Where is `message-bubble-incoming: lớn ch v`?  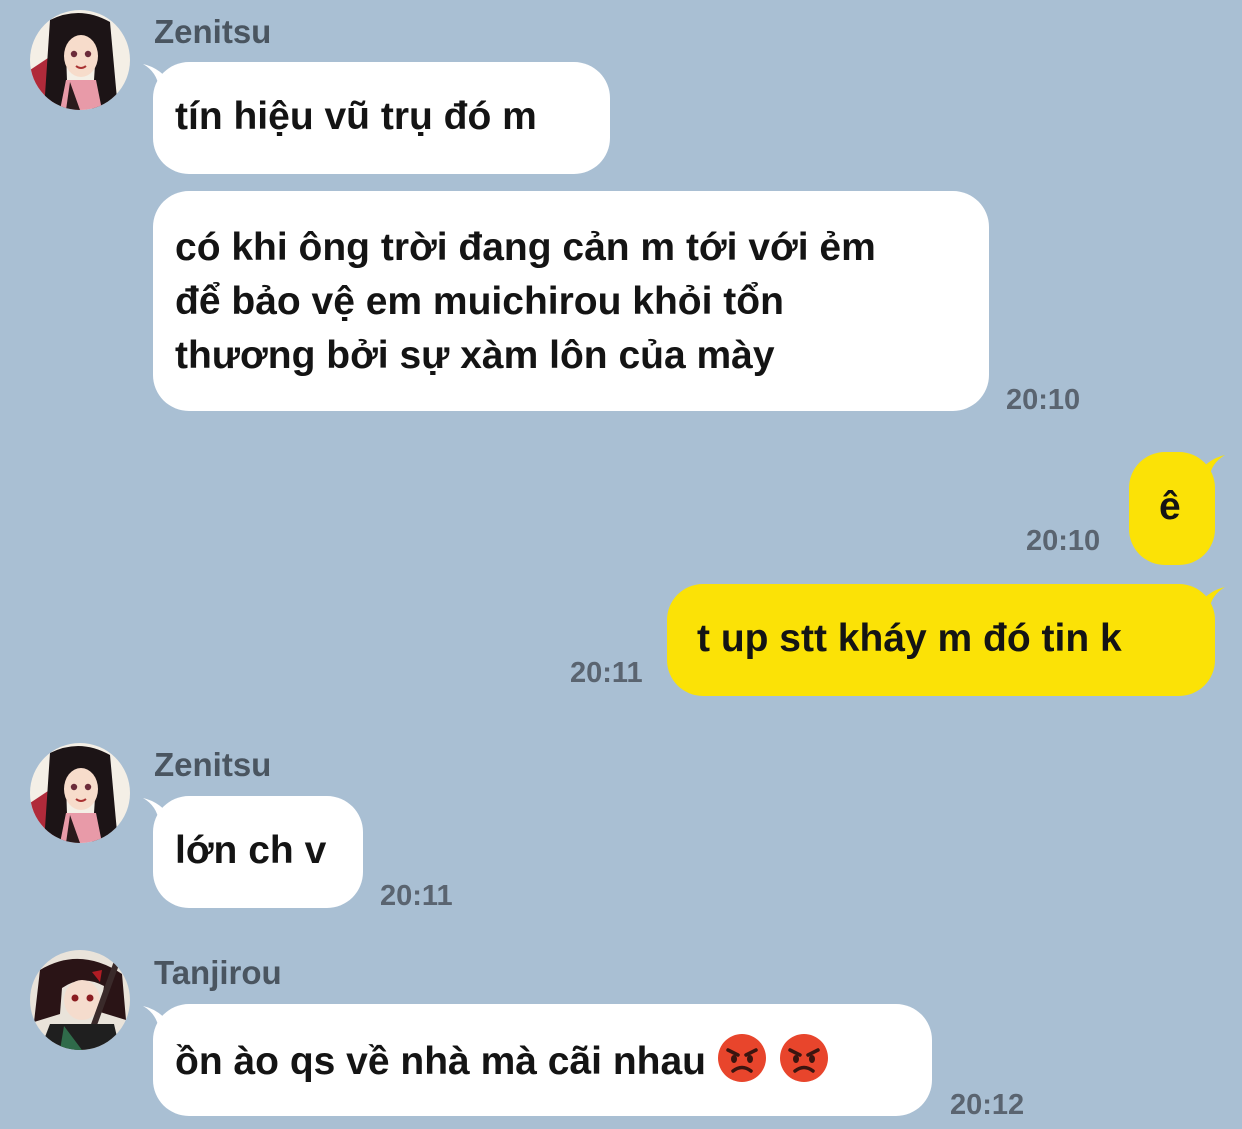 message-bubble-incoming: lớn ch v is located at coordinates (258, 852).